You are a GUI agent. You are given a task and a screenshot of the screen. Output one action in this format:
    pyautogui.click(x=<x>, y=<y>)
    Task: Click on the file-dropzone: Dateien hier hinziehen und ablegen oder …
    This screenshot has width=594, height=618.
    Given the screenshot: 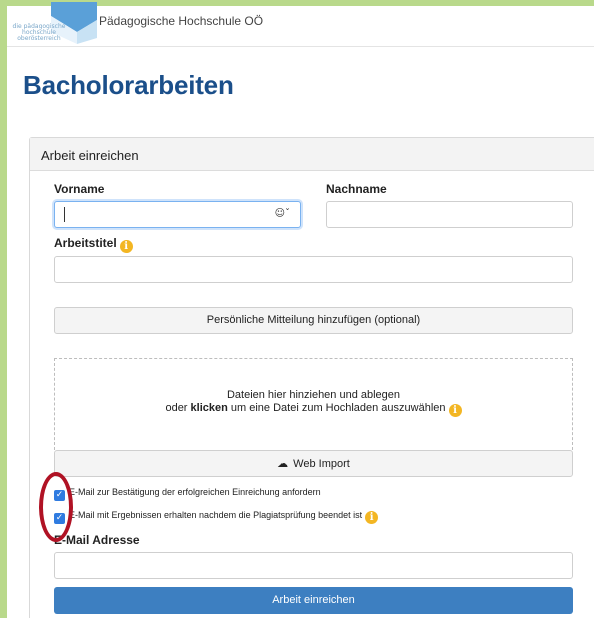 What is the action you would take?
    pyautogui.click(x=313, y=404)
    